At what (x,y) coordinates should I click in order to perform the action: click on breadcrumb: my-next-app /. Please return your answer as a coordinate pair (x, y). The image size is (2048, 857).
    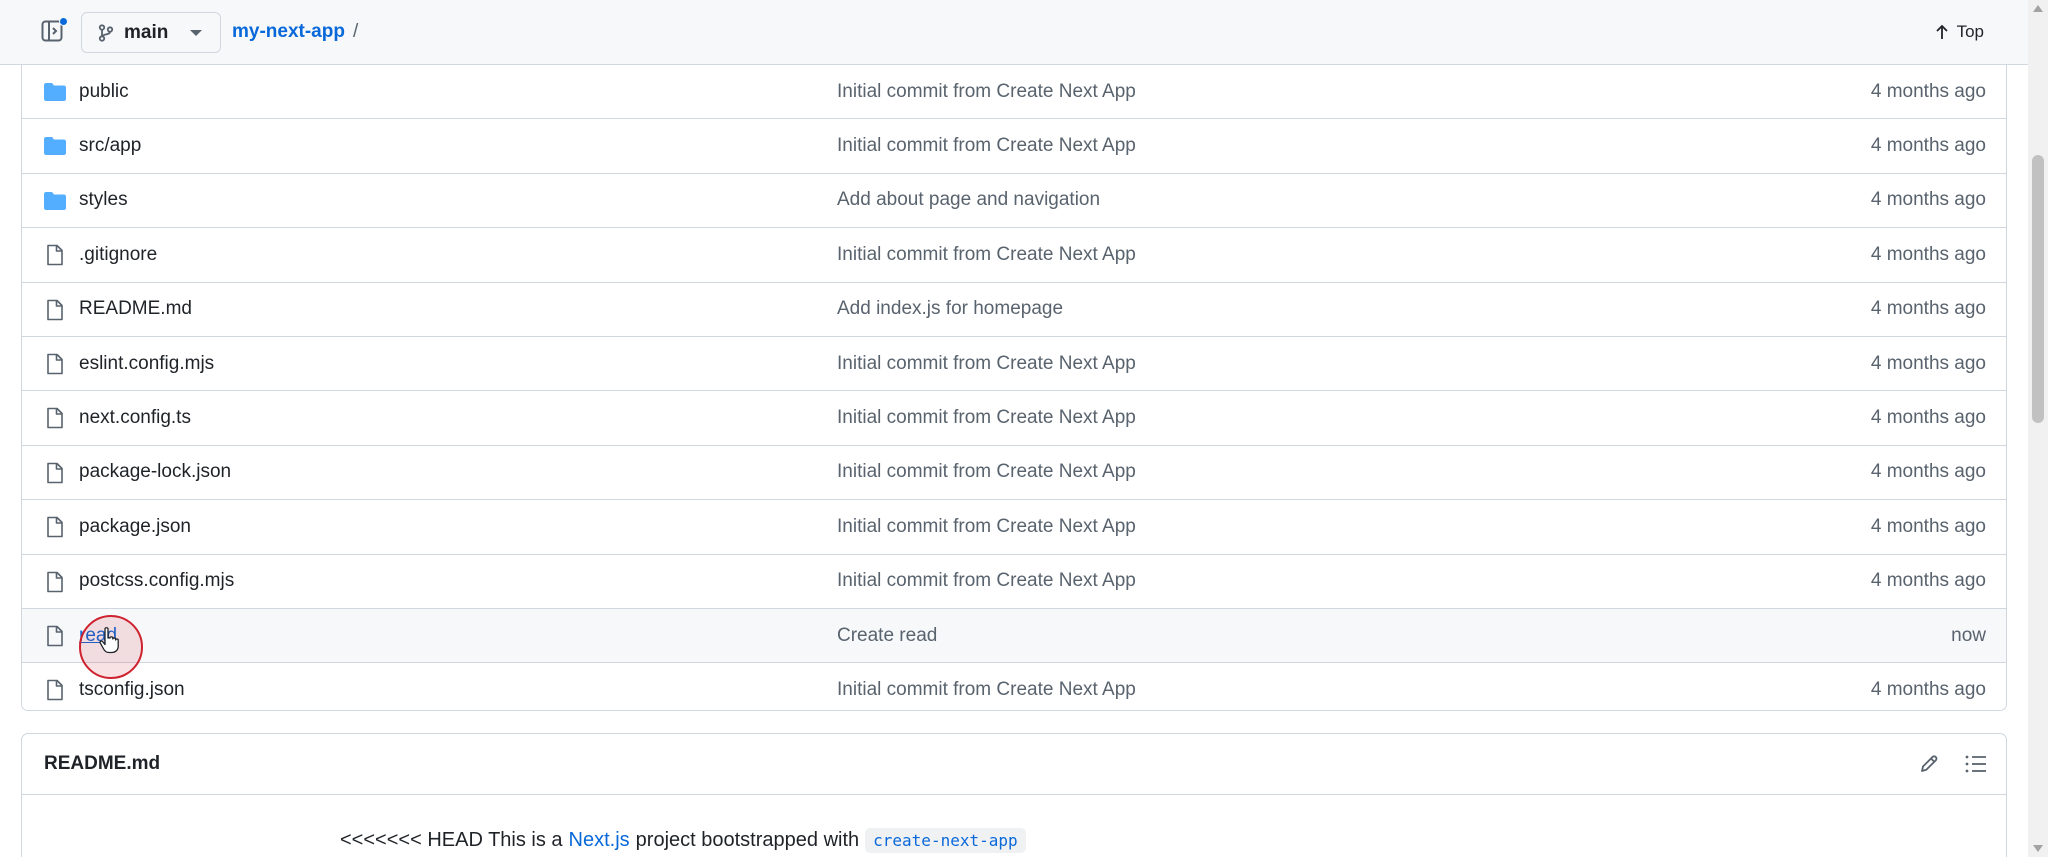
    Looking at the image, I should click on (295, 32).